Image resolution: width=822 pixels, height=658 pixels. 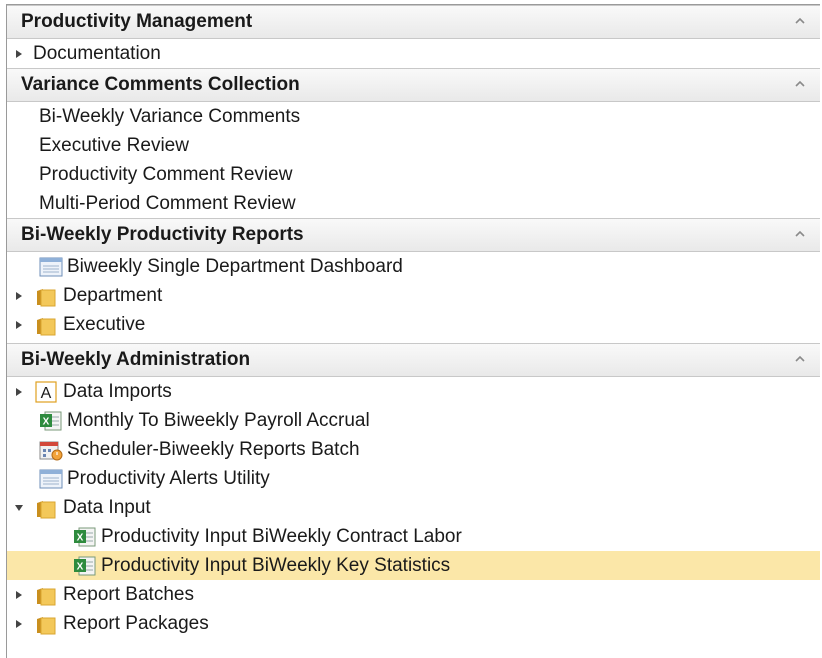 What do you see at coordinates (235, 266) in the screenshot?
I see `tree-item-label: Biweekly Single Department Dashboard` at bounding box center [235, 266].